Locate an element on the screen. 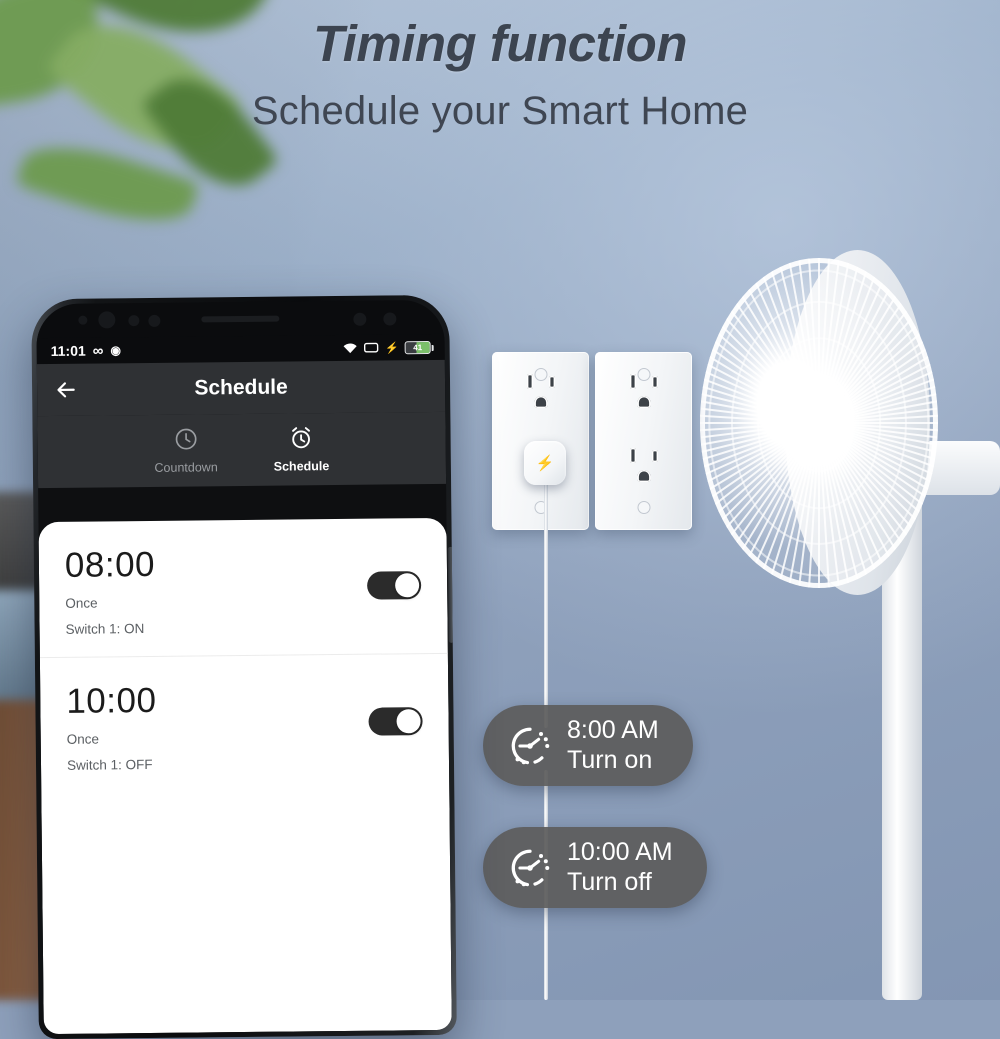 The image size is (1000, 1039). smart-plug-device: ⚡ is located at coordinates (545, 463).